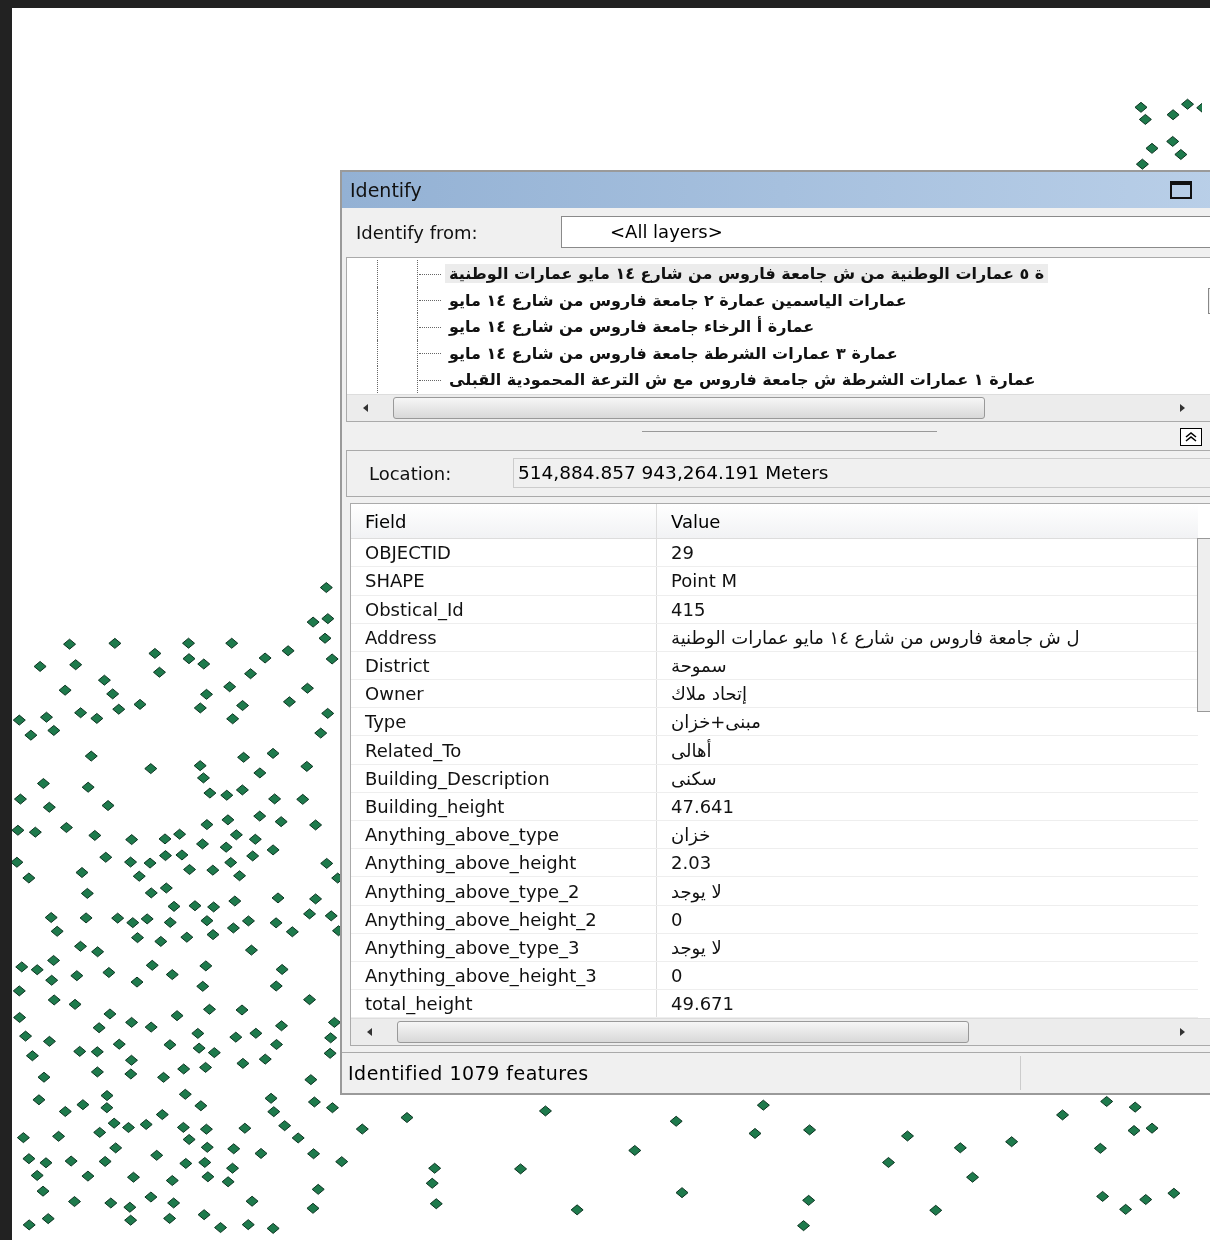 This screenshot has width=1210, height=1240. I want to click on table-cell: 415, so click(927, 609).